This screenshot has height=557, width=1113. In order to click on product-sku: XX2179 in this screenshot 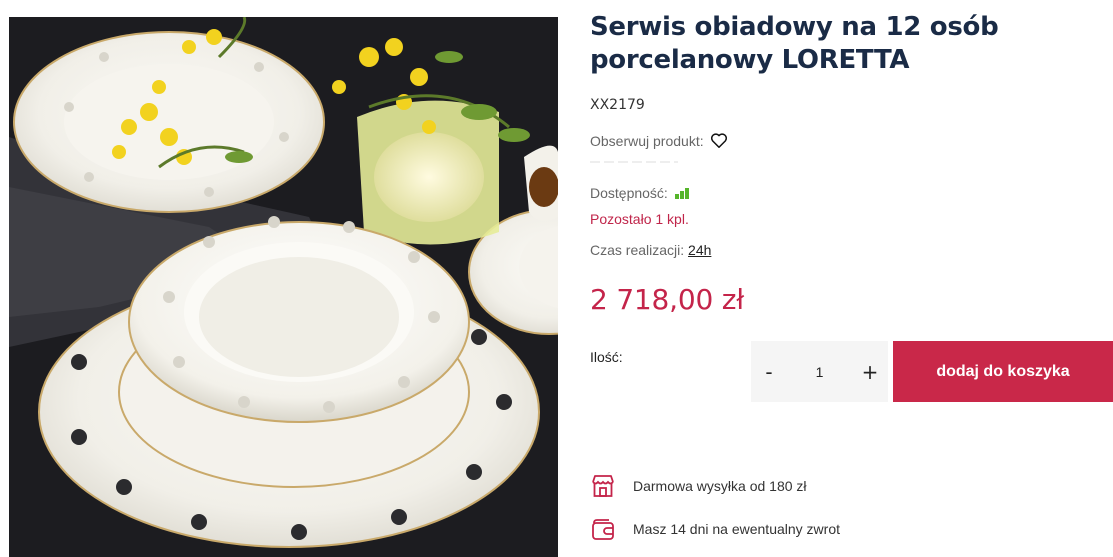, I will do `click(617, 105)`.